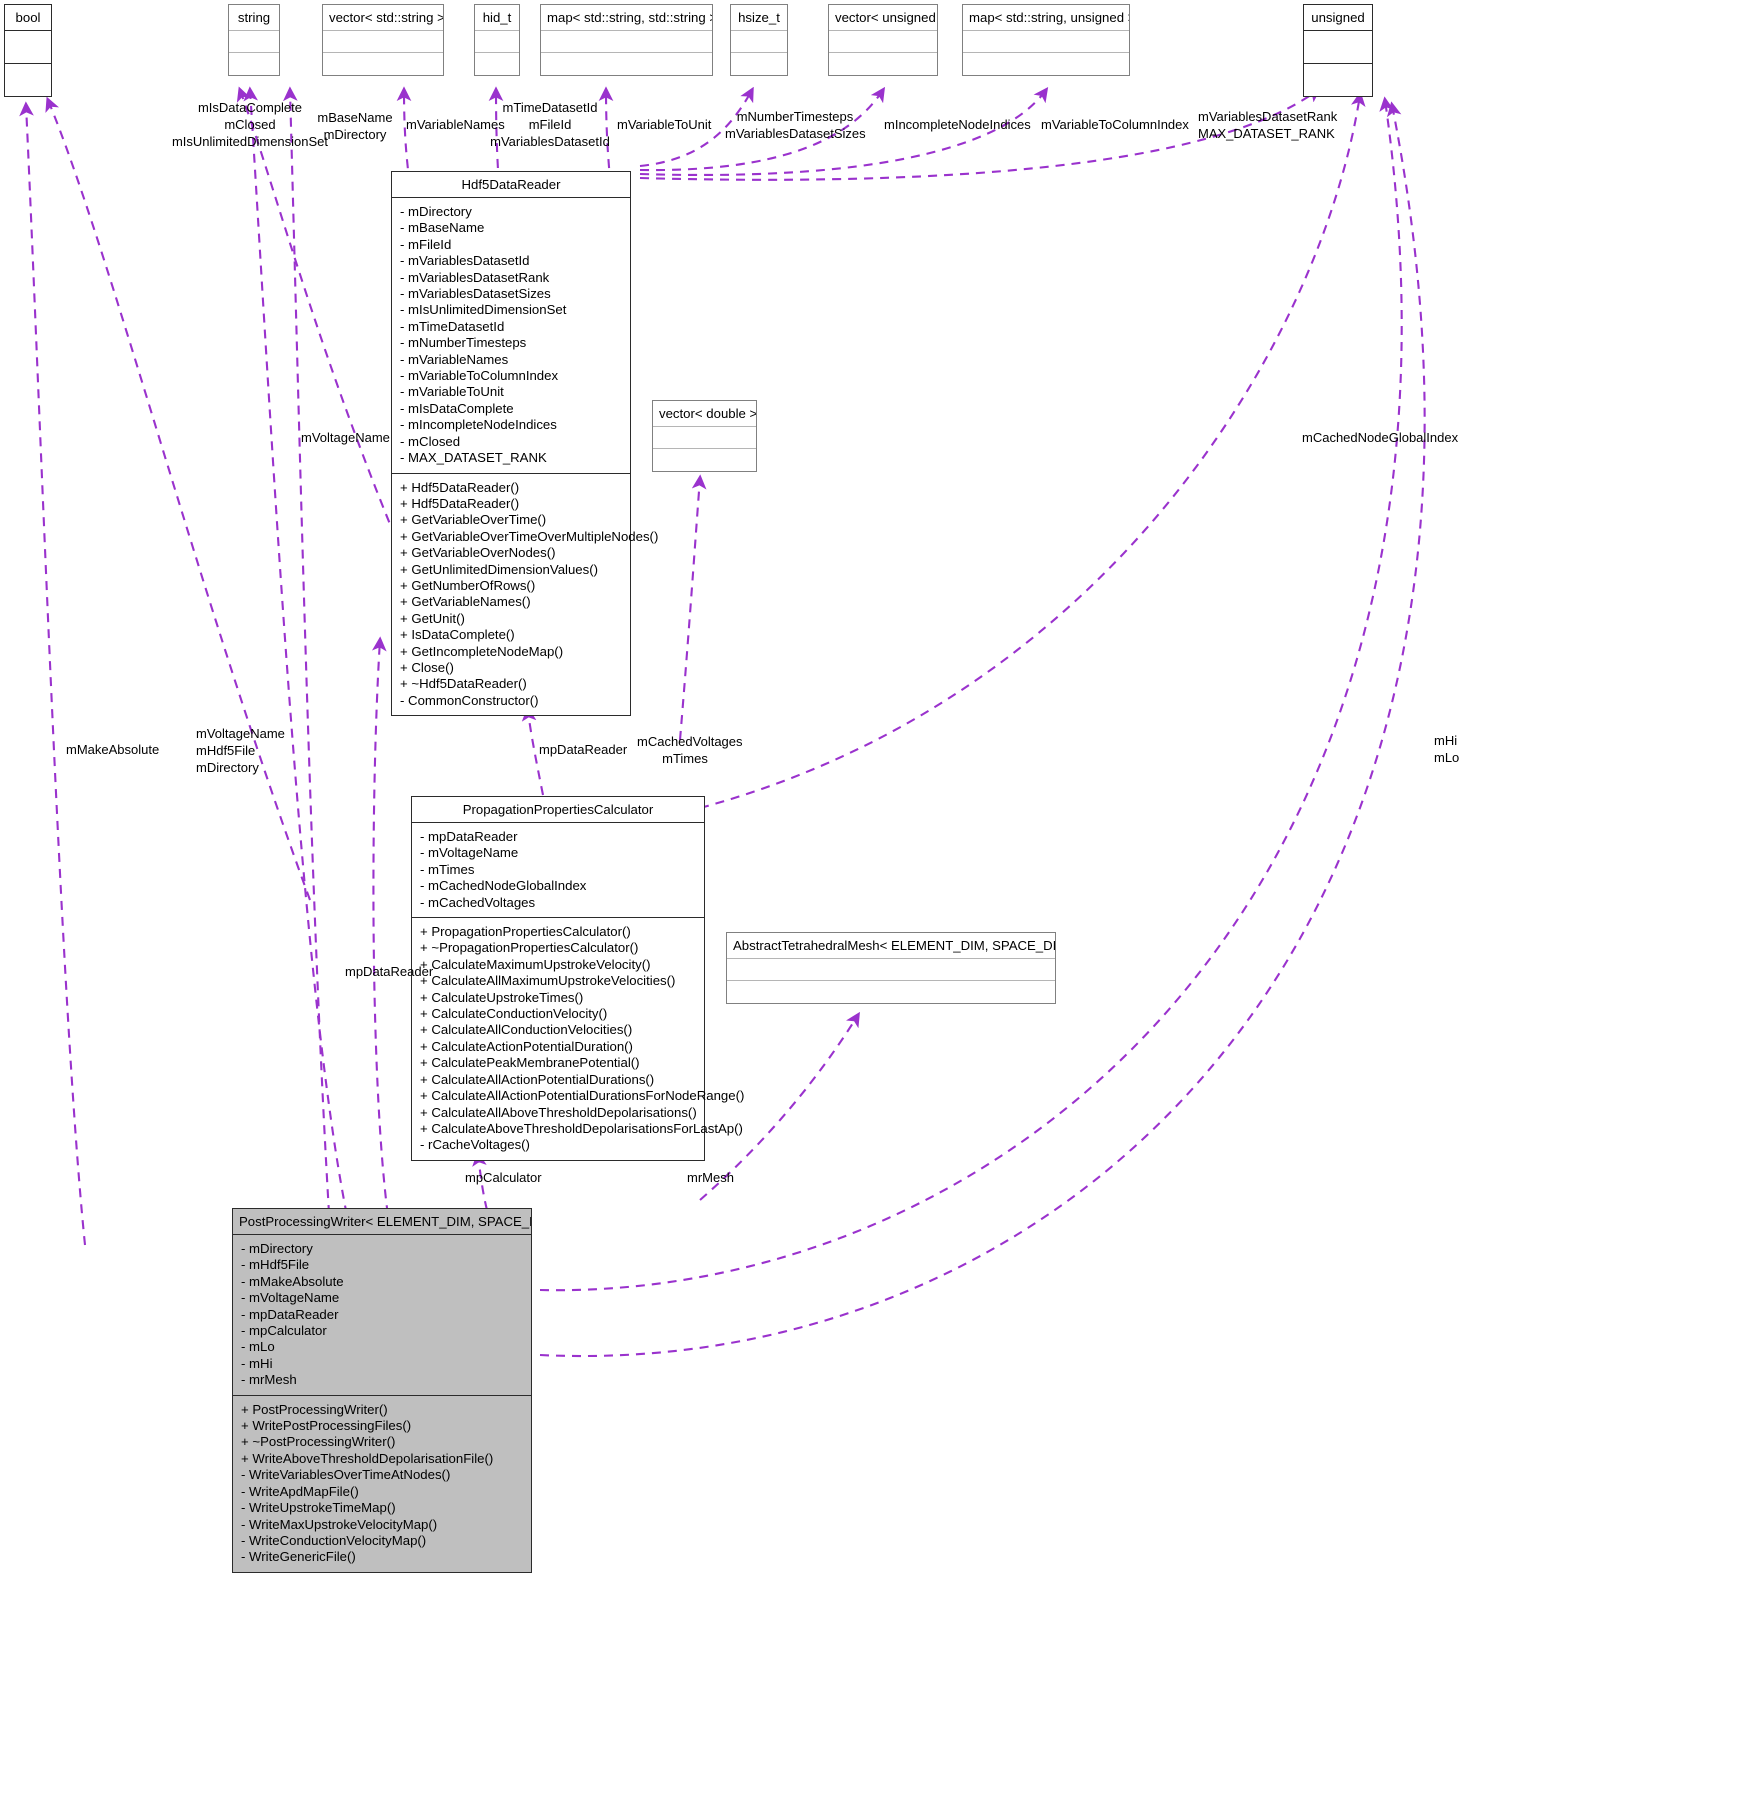 Image resolution: width=1755 pixels, height=1795 pixels. I want to click on attribute-row: - mDirectory, so click(436, 211).